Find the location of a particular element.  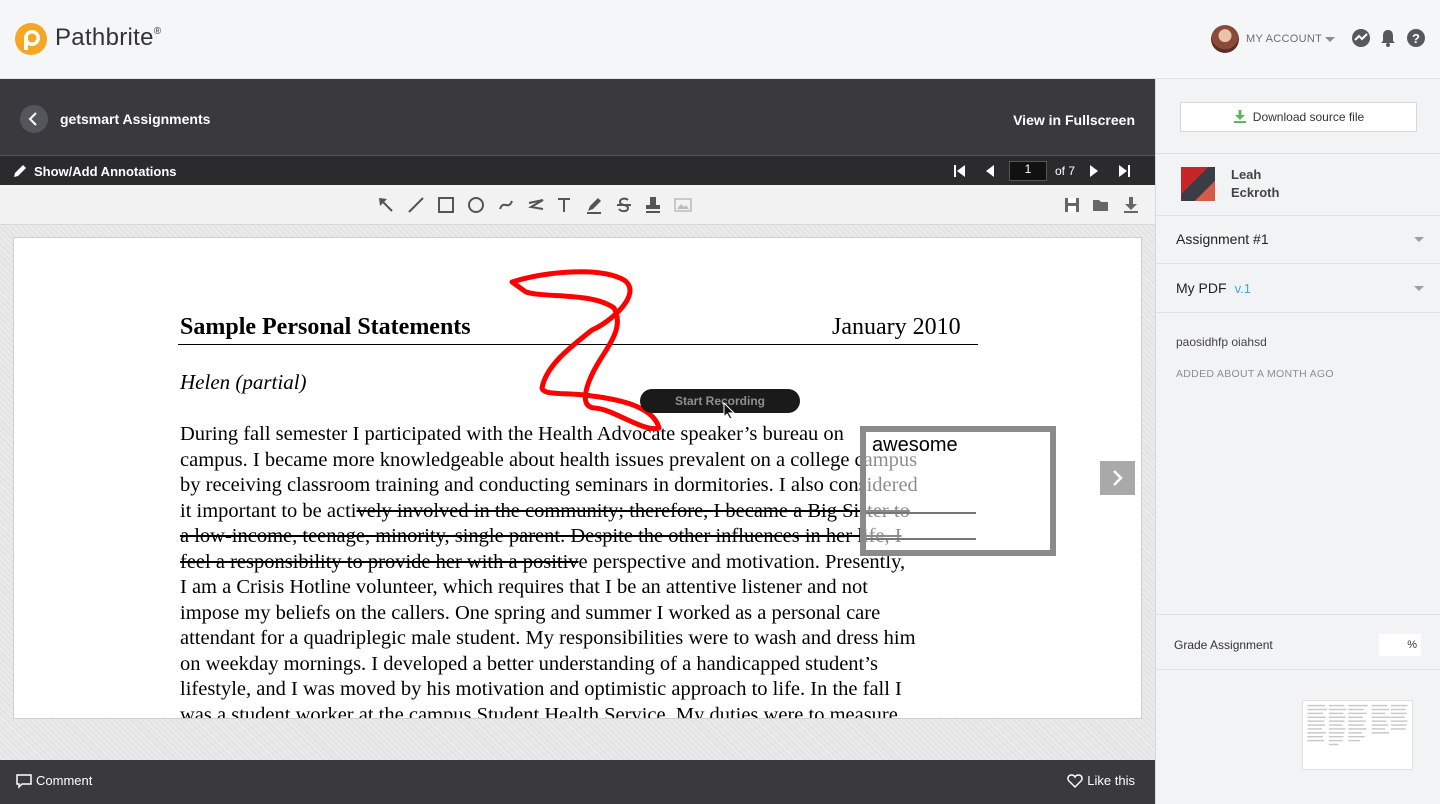

line-text: e perspective and motivation. Presently, is located at coordinates (742, 561).